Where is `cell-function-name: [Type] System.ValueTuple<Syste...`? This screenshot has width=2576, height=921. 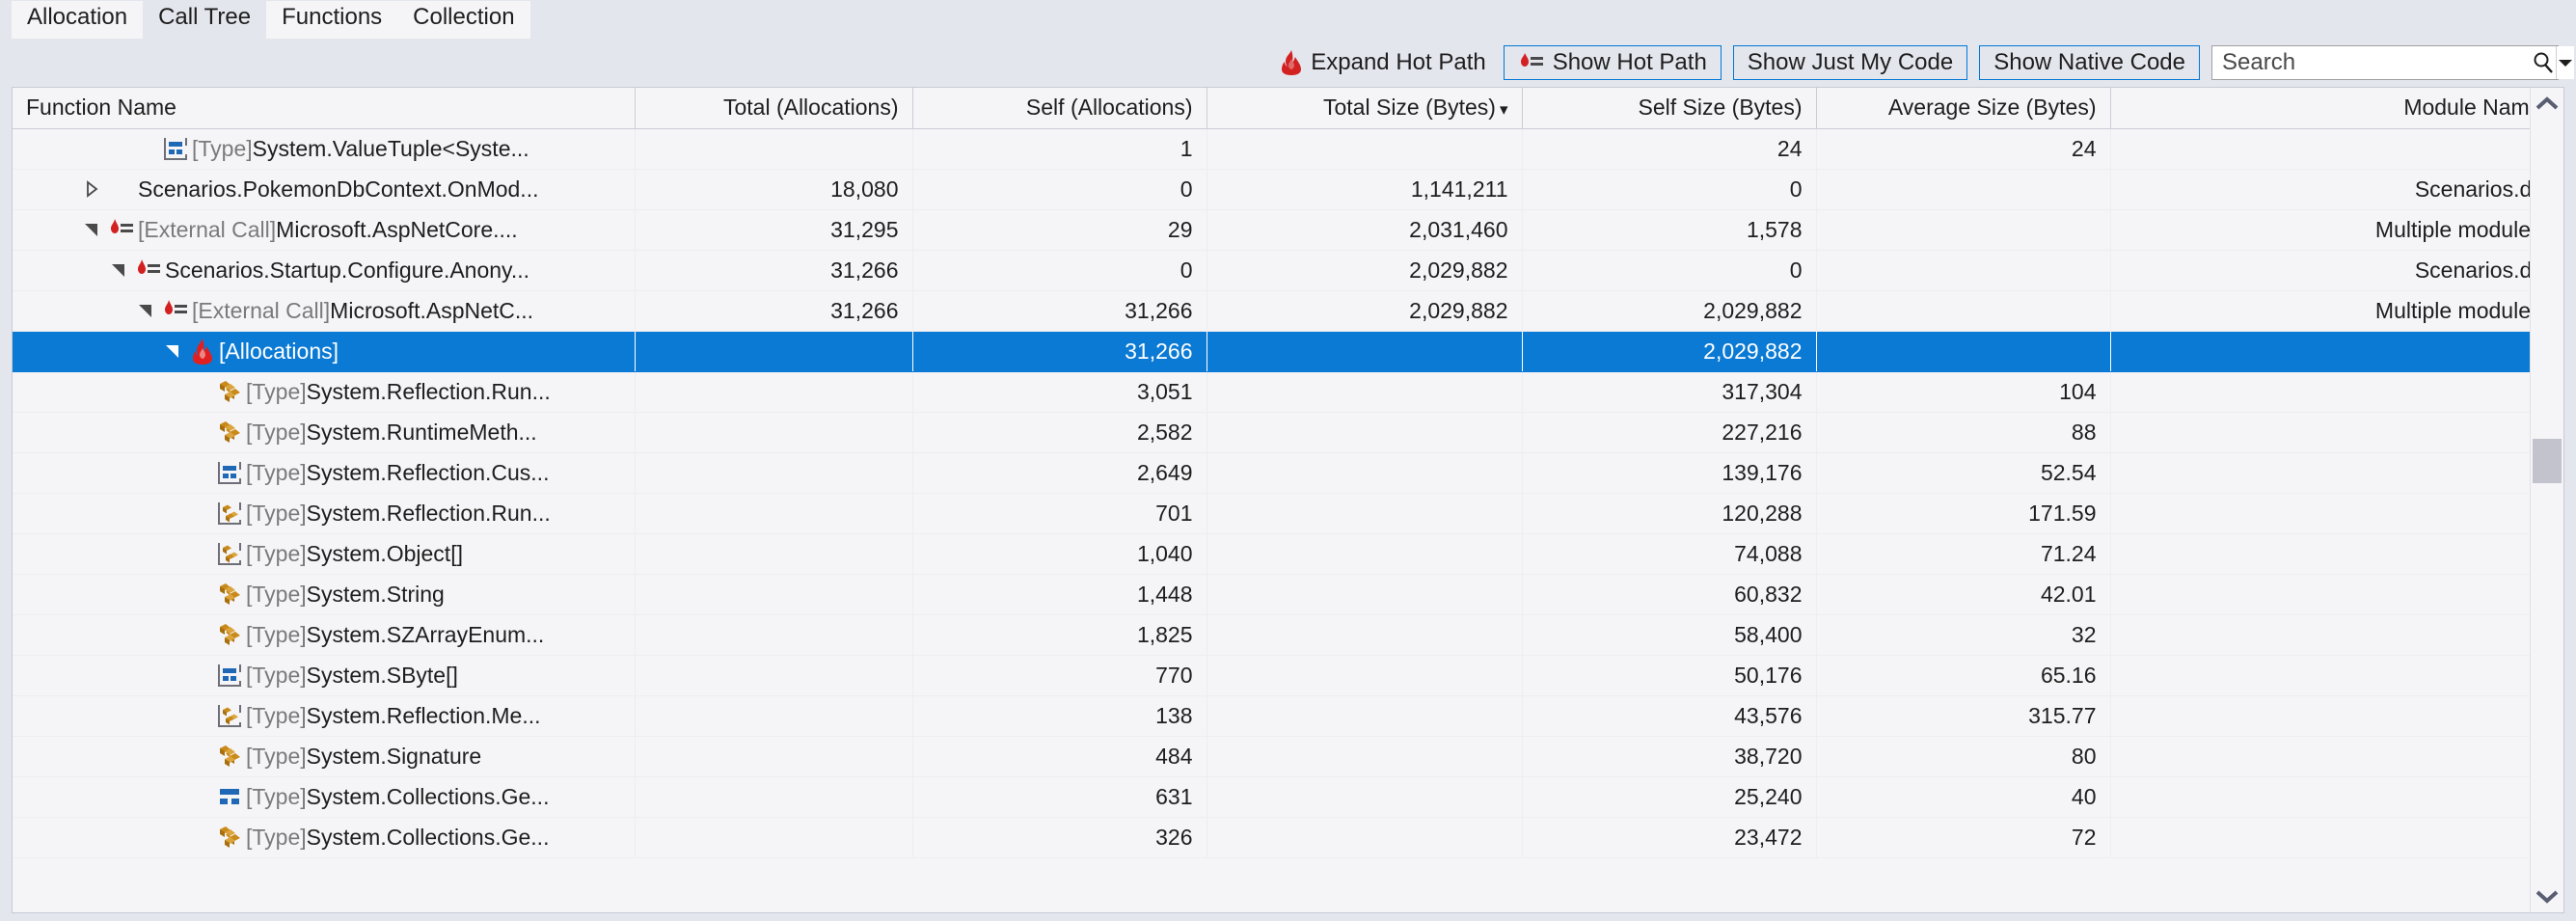
cell-function-name: [Type] System.ValueTuple<Syste... is located at coordinates (324, 149).